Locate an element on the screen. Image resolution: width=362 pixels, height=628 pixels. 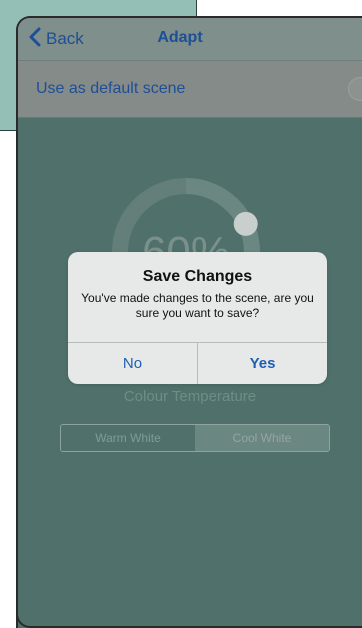
phone-frame-edge is located at coordinates (189, 618).